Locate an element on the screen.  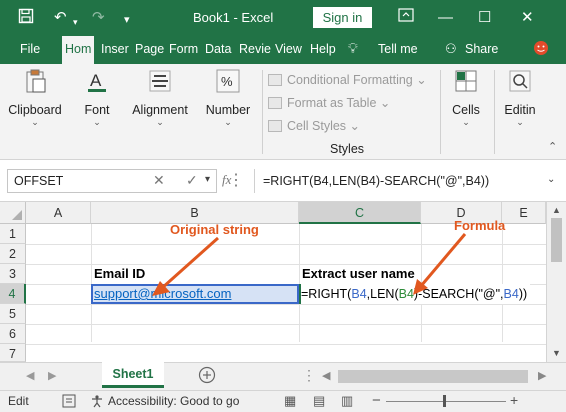
tab-insert: Inser is located at coordinates (115, 49).